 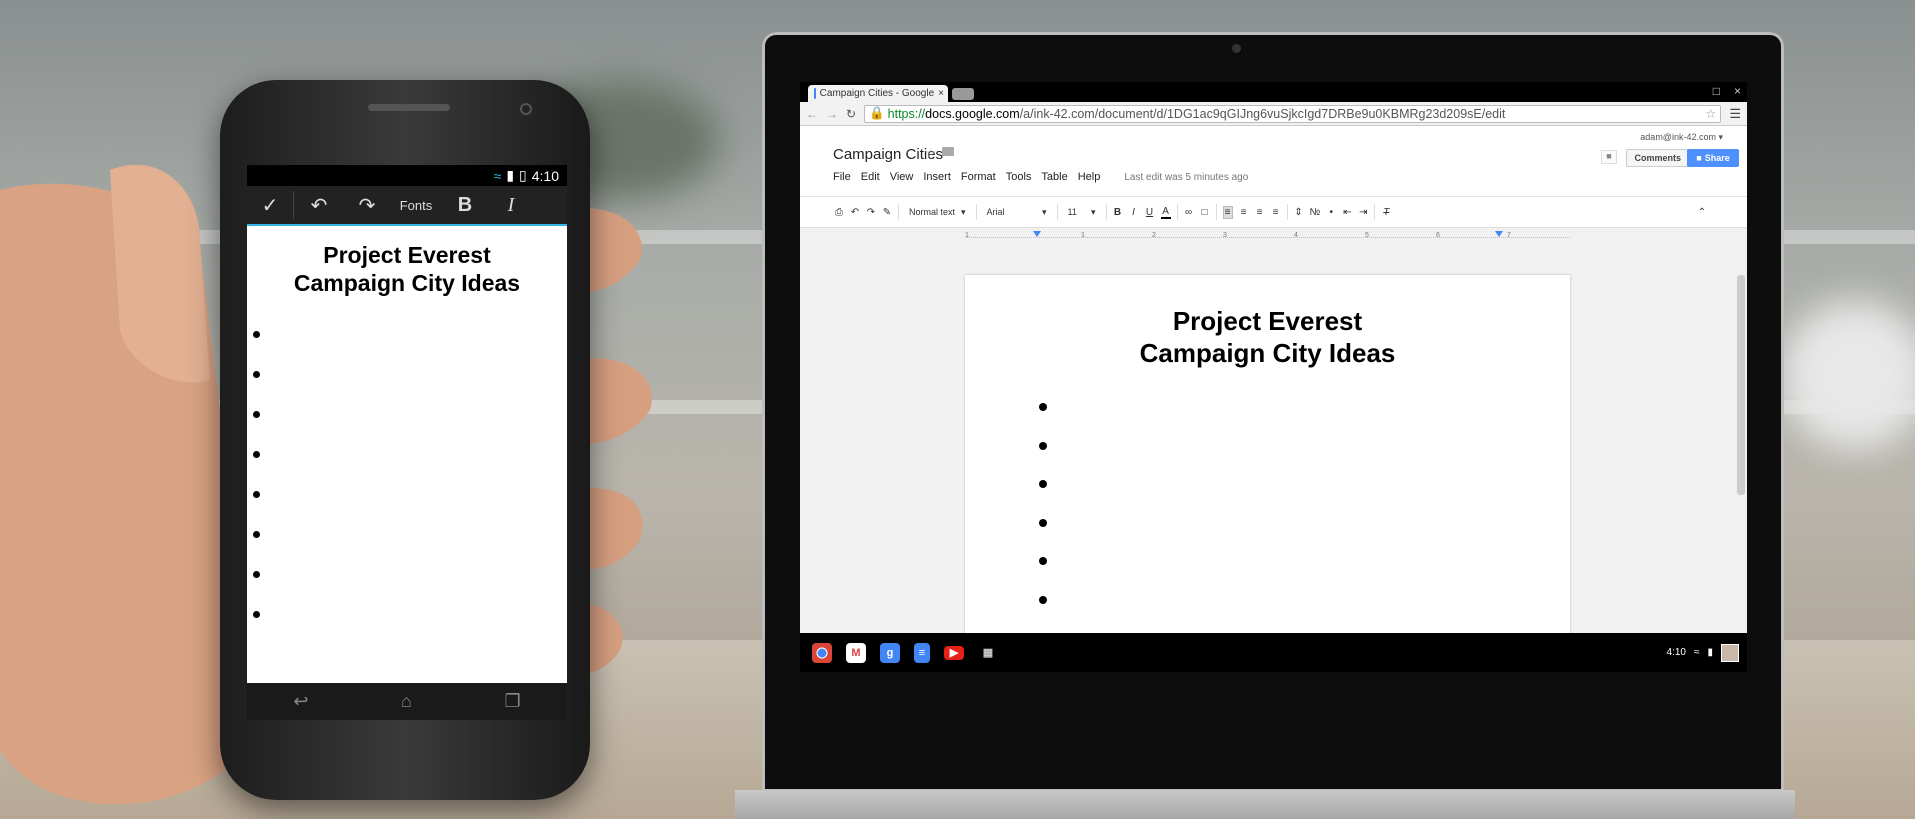 I want to click on menu-file: File, so click(x=842, y=177).